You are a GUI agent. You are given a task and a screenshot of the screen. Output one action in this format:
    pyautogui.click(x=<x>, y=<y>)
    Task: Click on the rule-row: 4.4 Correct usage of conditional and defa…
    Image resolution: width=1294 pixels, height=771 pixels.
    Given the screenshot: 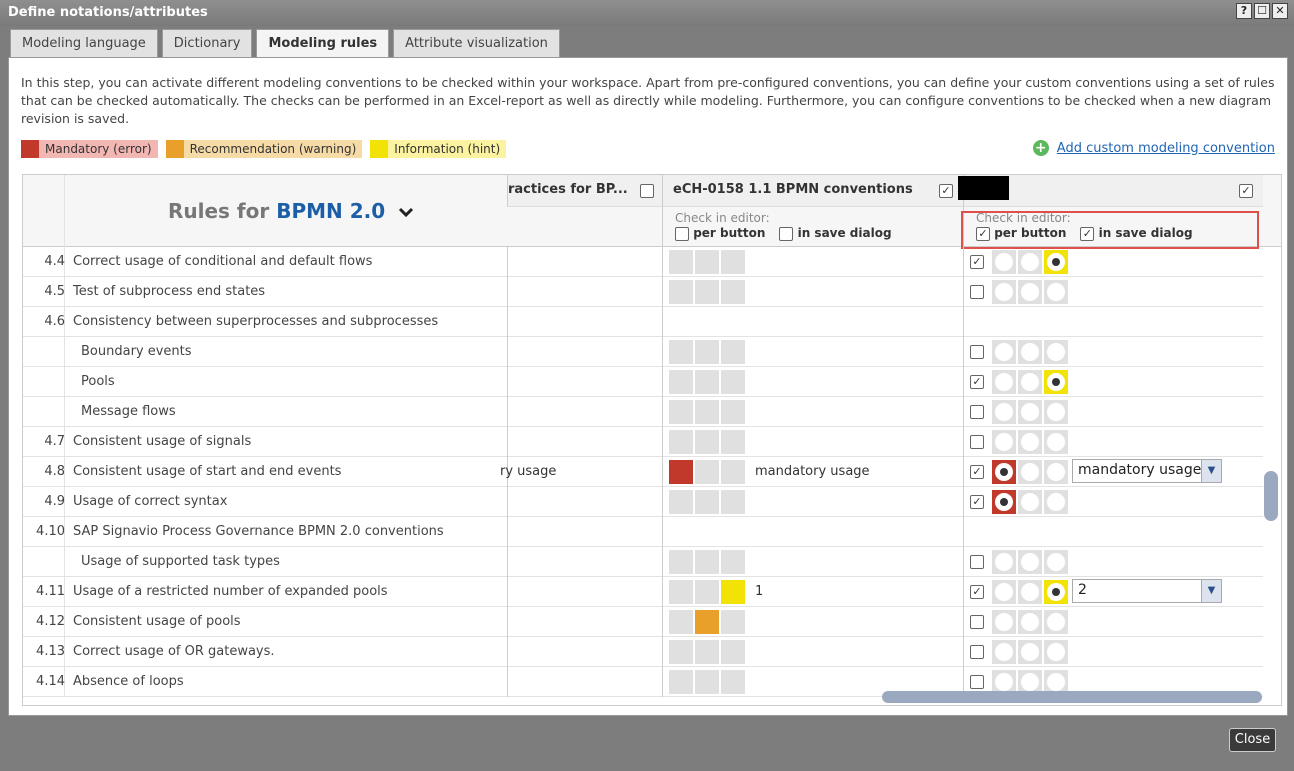 What is the action you would take?
    pyautogui.click(x=643, y=262)
    